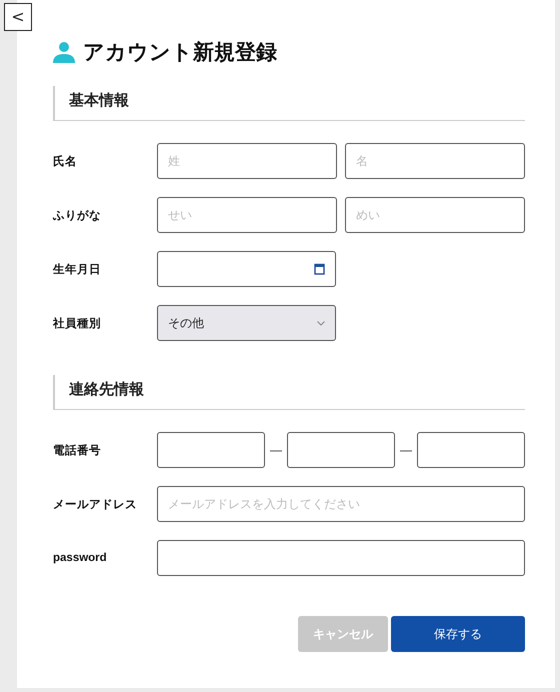 The width and height of the screenshot is (560, 692). Describe the element at coordinates (289, 392) in the screenshot. I see `section-heading: 連絡先情報` at that location.